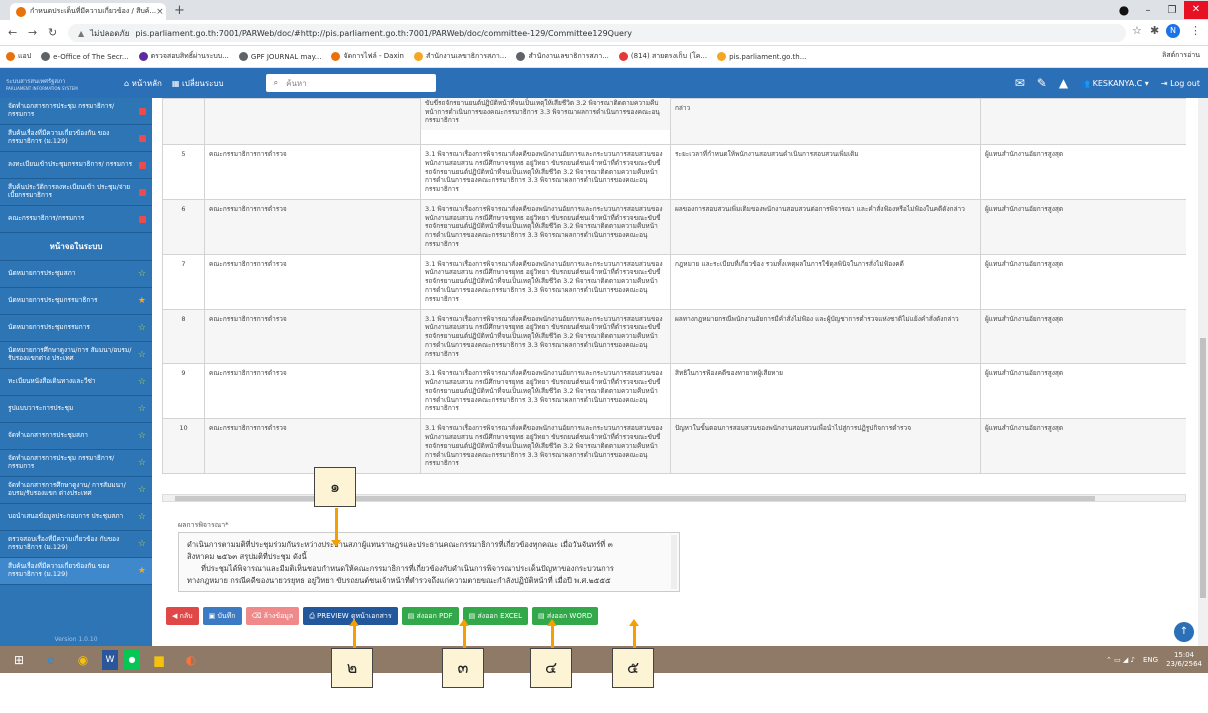 The width and height of the screenshot is (1208, 713). What do you see at coordinates (1180, 83) in the screenshot?
I see `logout-link: ⇥ Log out` at bounding box center [1180, 83].